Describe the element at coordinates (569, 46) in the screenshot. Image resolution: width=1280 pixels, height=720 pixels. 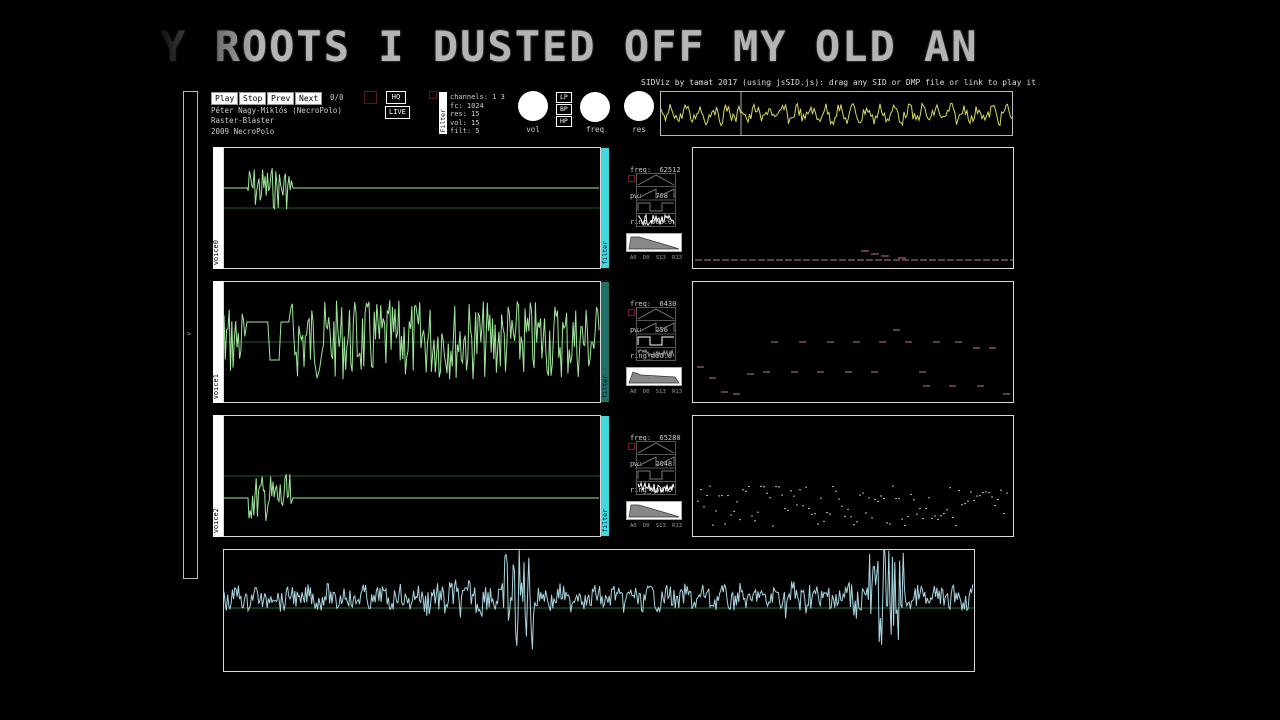
I see `scroller-text: Y ROOTS I DUSTED OFF MY OLD AN` at that location.